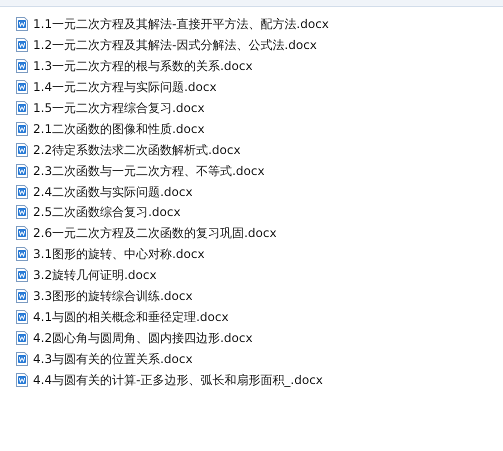 Image resolution: width=503 pixels, height=451 pixels. Describe the element at coordinates (119, 108) in the screenshot. I see `file-name: 1.5一元二次方程综合复习.docx` at that location.